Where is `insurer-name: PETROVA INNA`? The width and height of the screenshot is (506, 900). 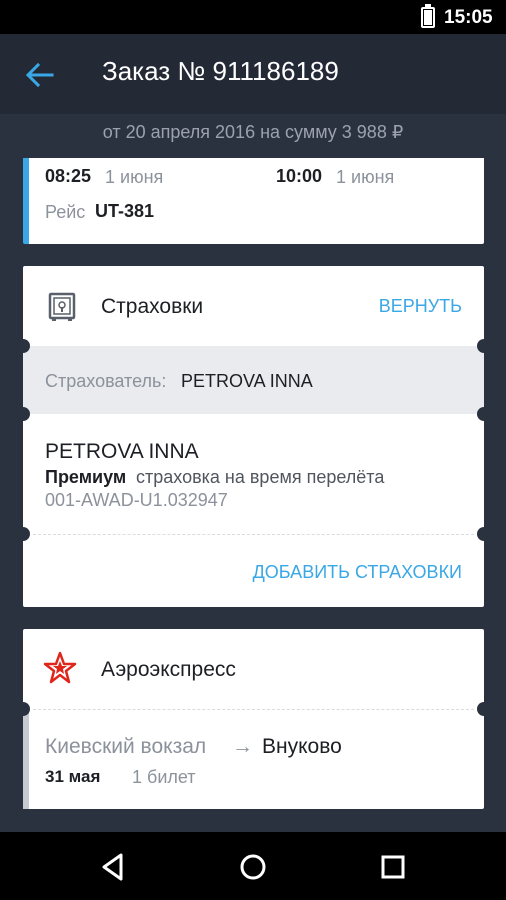
insurer-name: PETROVA INNA is located at coordinates (247, 381).